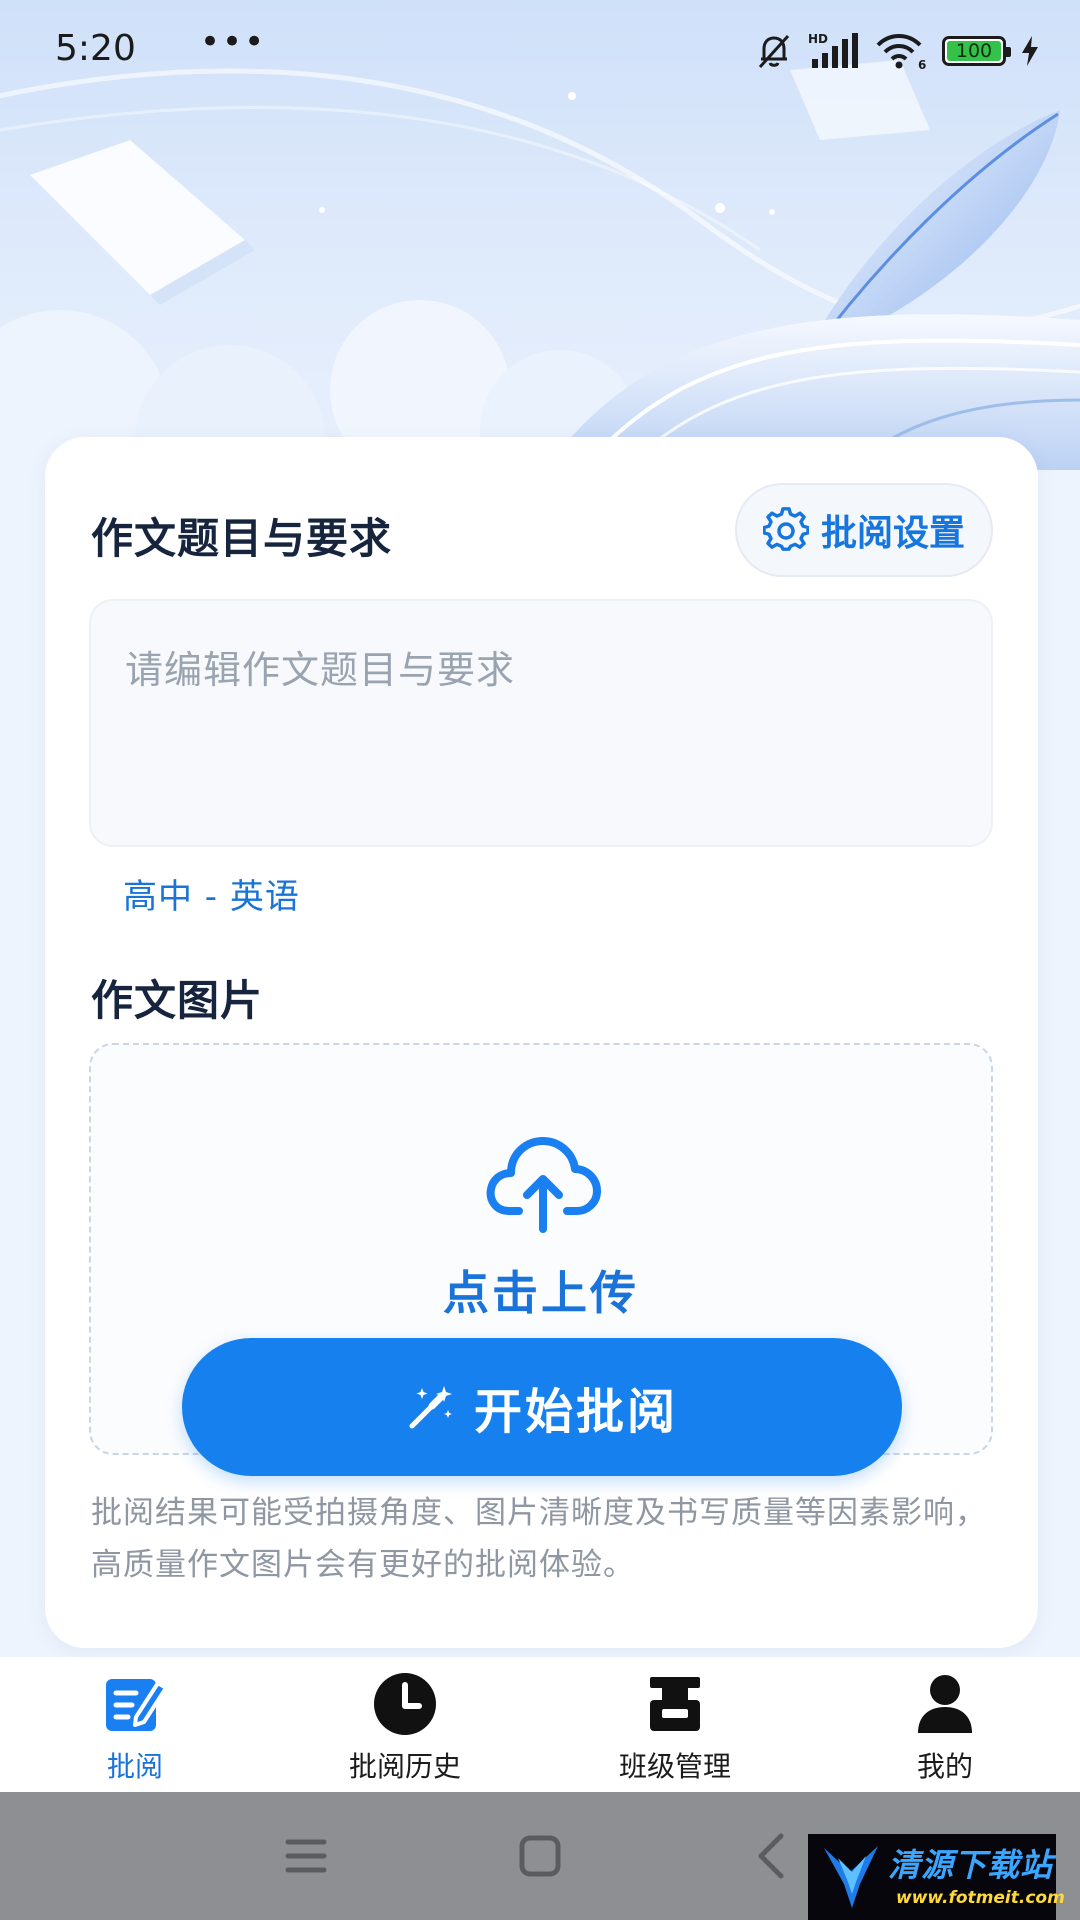 This screenshot has height=1920, width=1080. What do you see at coordinates (430, 1407) in the screenshot?
I see `magic-wand-icon` at bounding box center [430, 1407].